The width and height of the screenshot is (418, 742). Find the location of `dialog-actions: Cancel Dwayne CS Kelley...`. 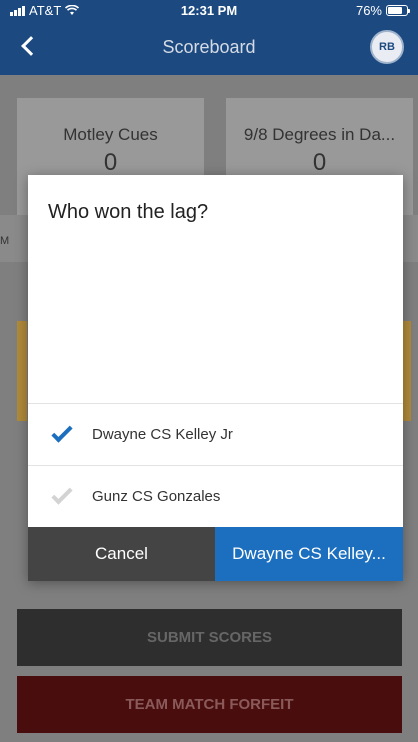

dialog-actions: Cancel Dwayne CS Kelley... is located at coordinates (215, 554).